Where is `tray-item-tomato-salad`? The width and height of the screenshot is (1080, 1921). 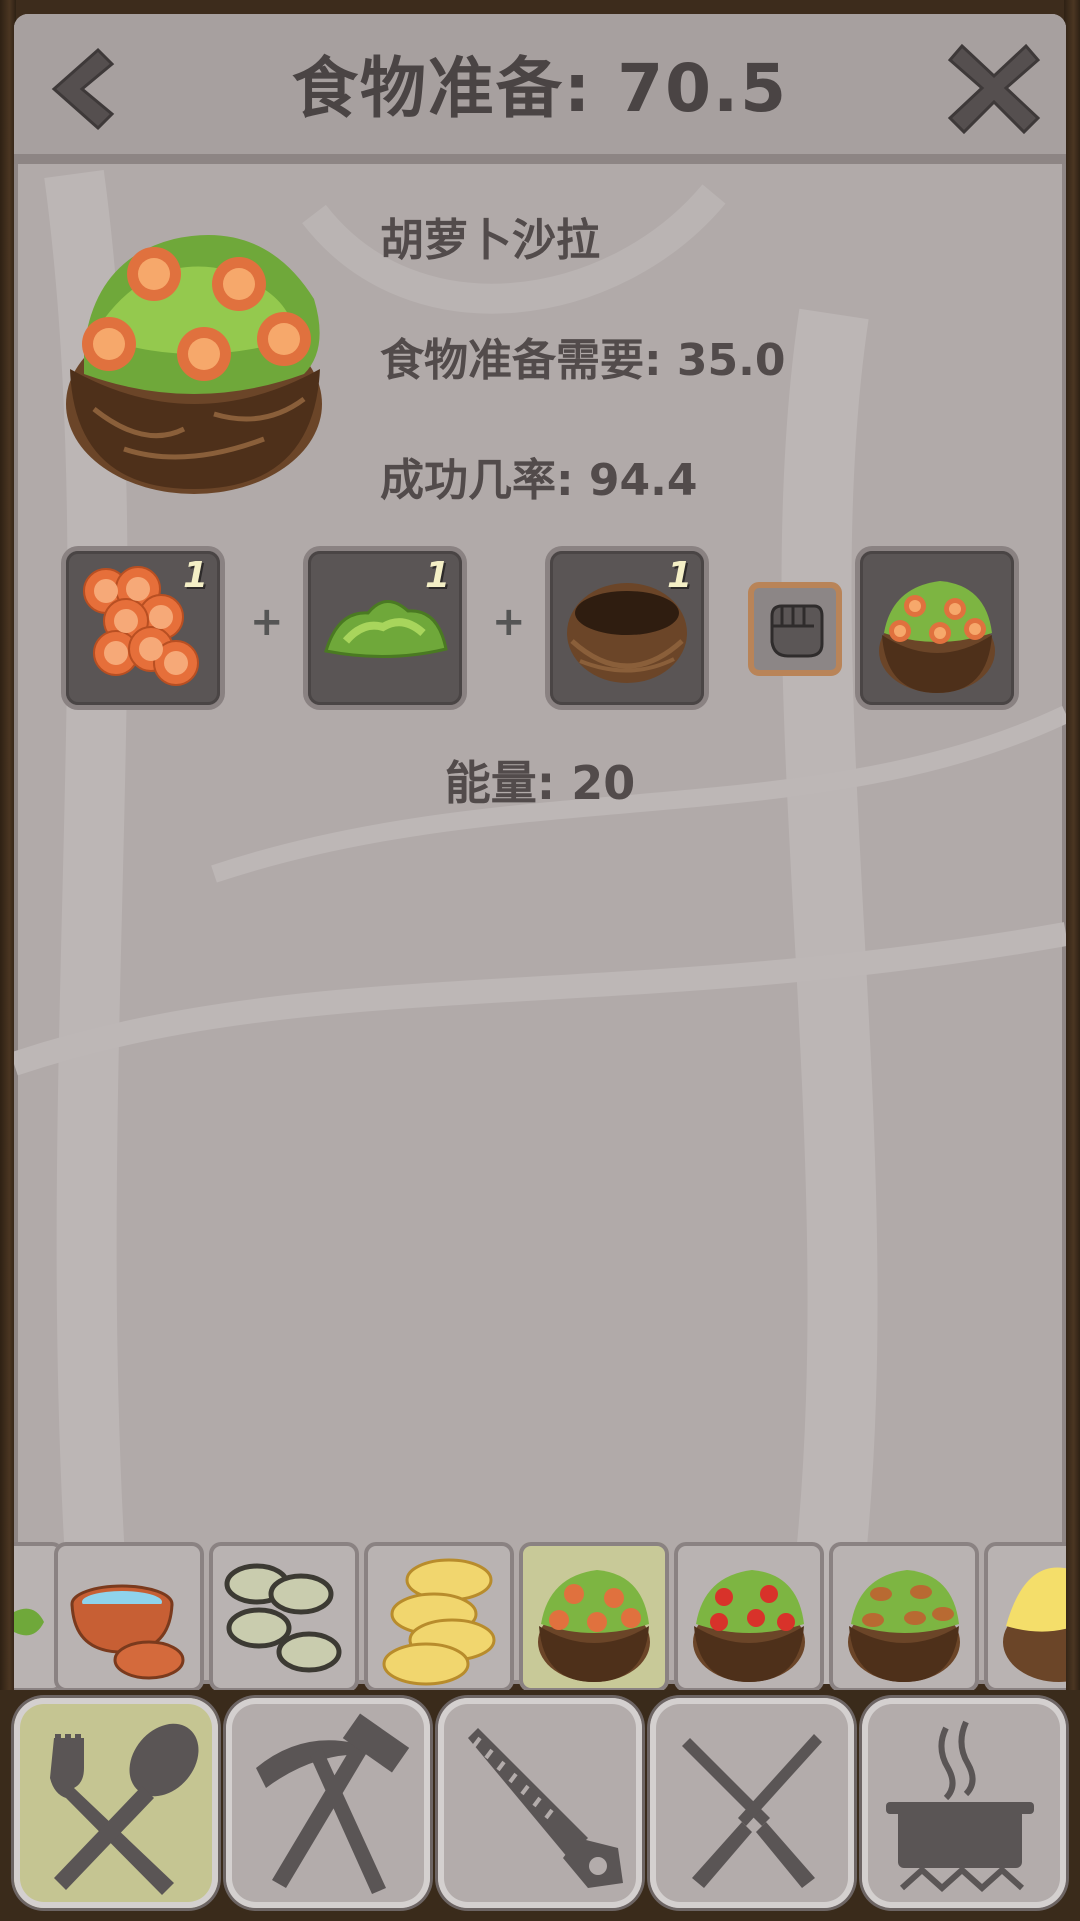
tray-item-tomato-salad is located at coordinates (749, 1617).